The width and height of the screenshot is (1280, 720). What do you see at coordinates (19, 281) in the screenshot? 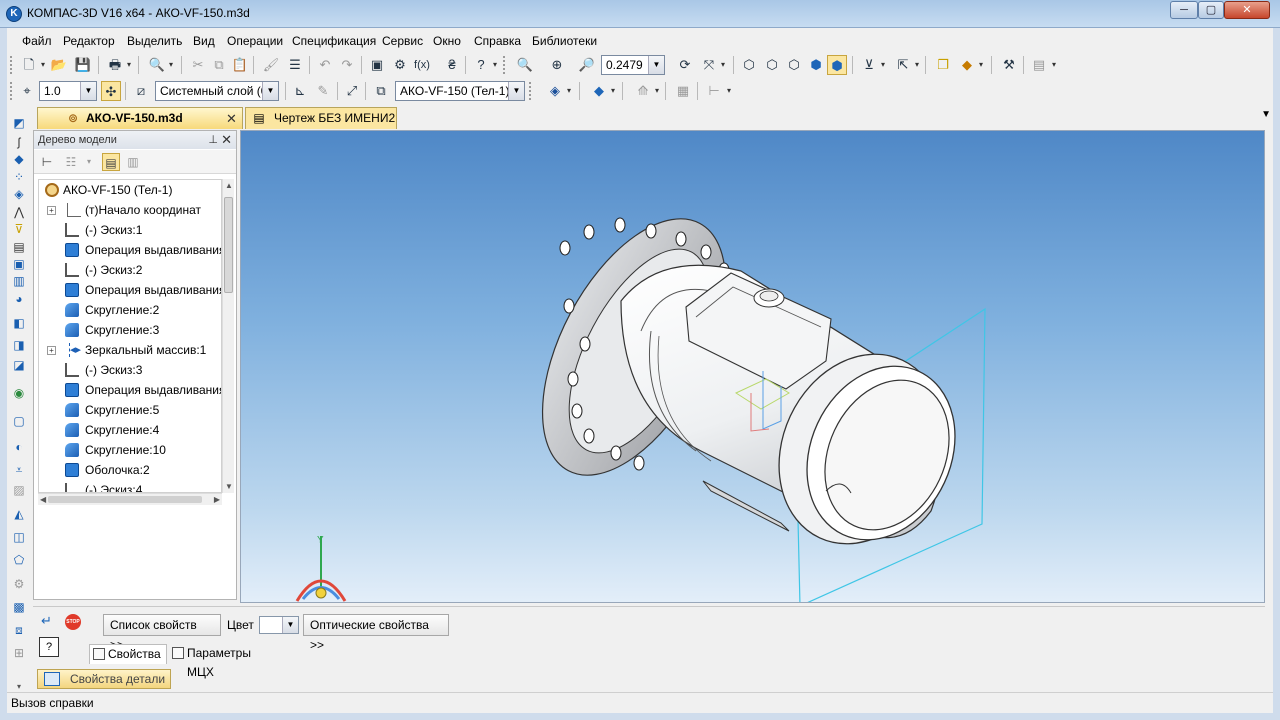
I see `measure-icon: ▥` at bounding box center [19, 281].